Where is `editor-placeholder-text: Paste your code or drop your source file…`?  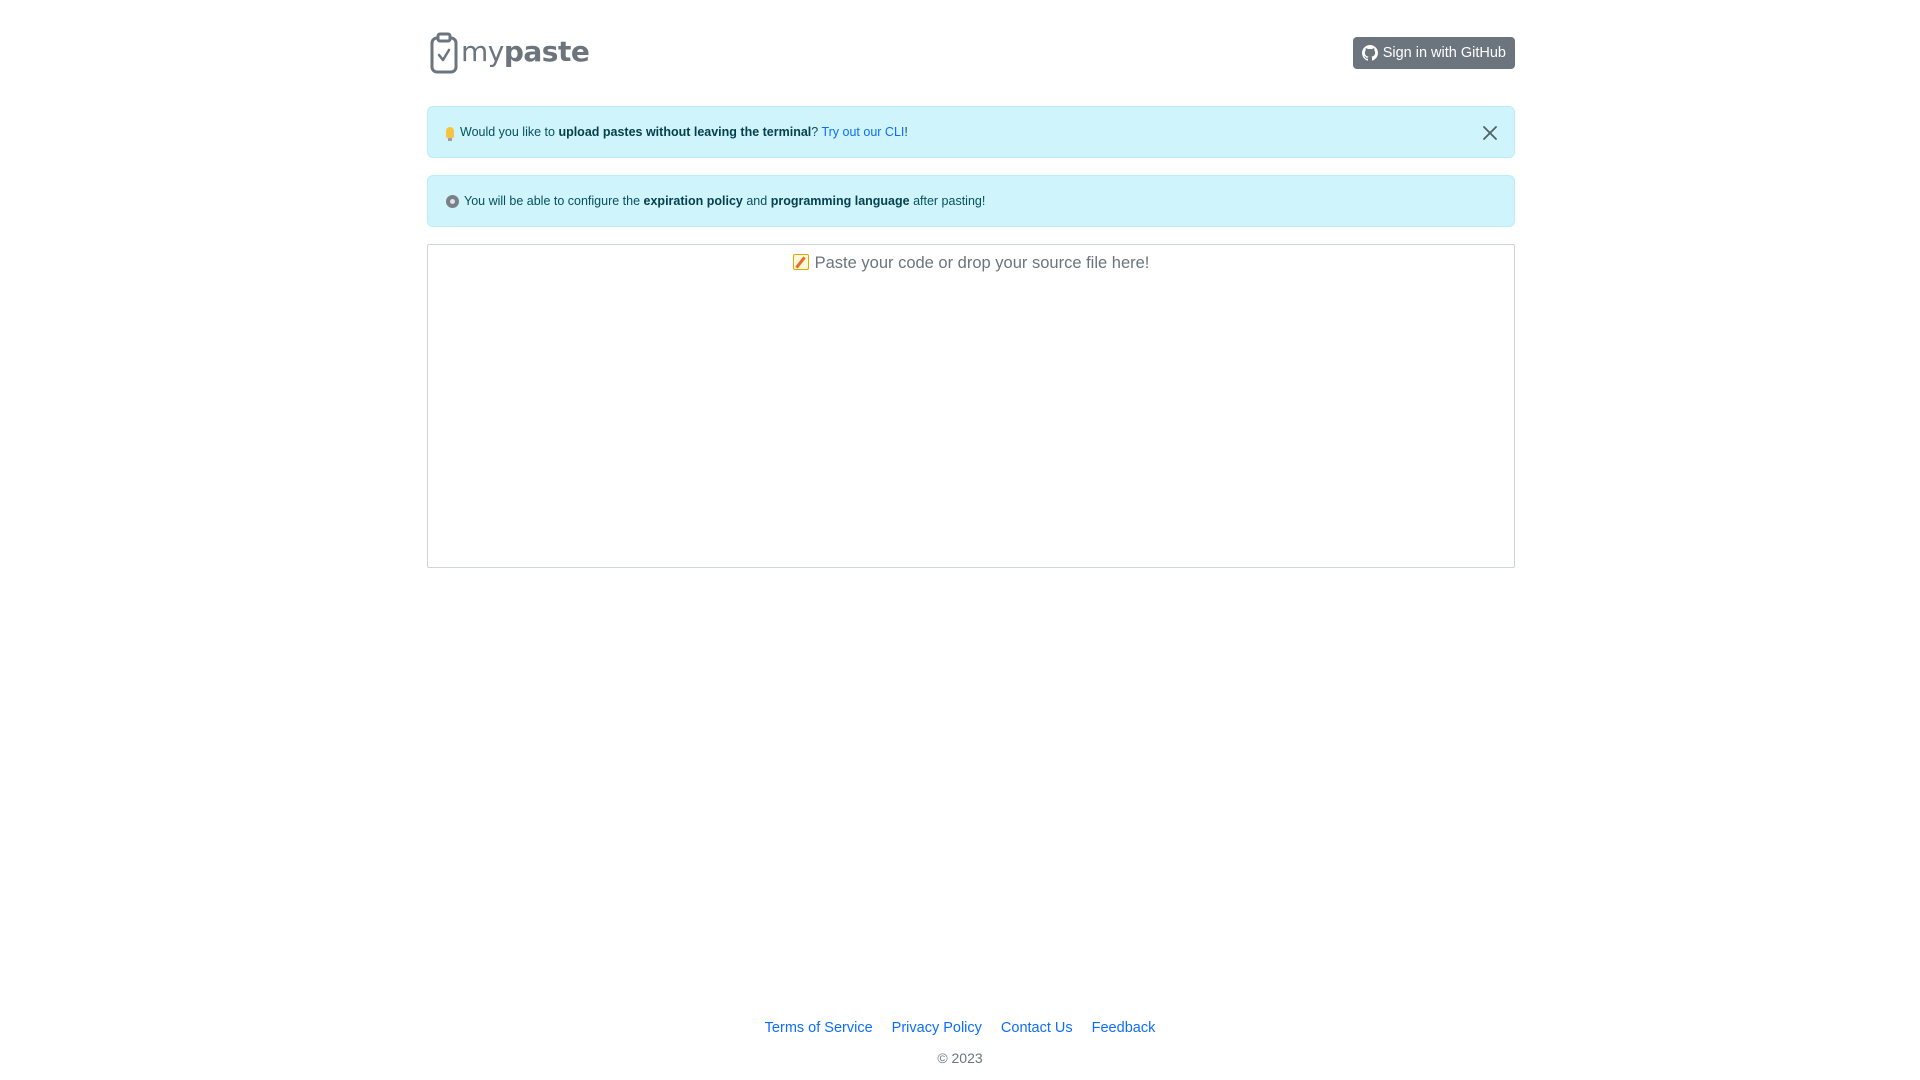
editor-placeholder-text: Paste your code or drop your source file… is located at coordinates (982, 263).